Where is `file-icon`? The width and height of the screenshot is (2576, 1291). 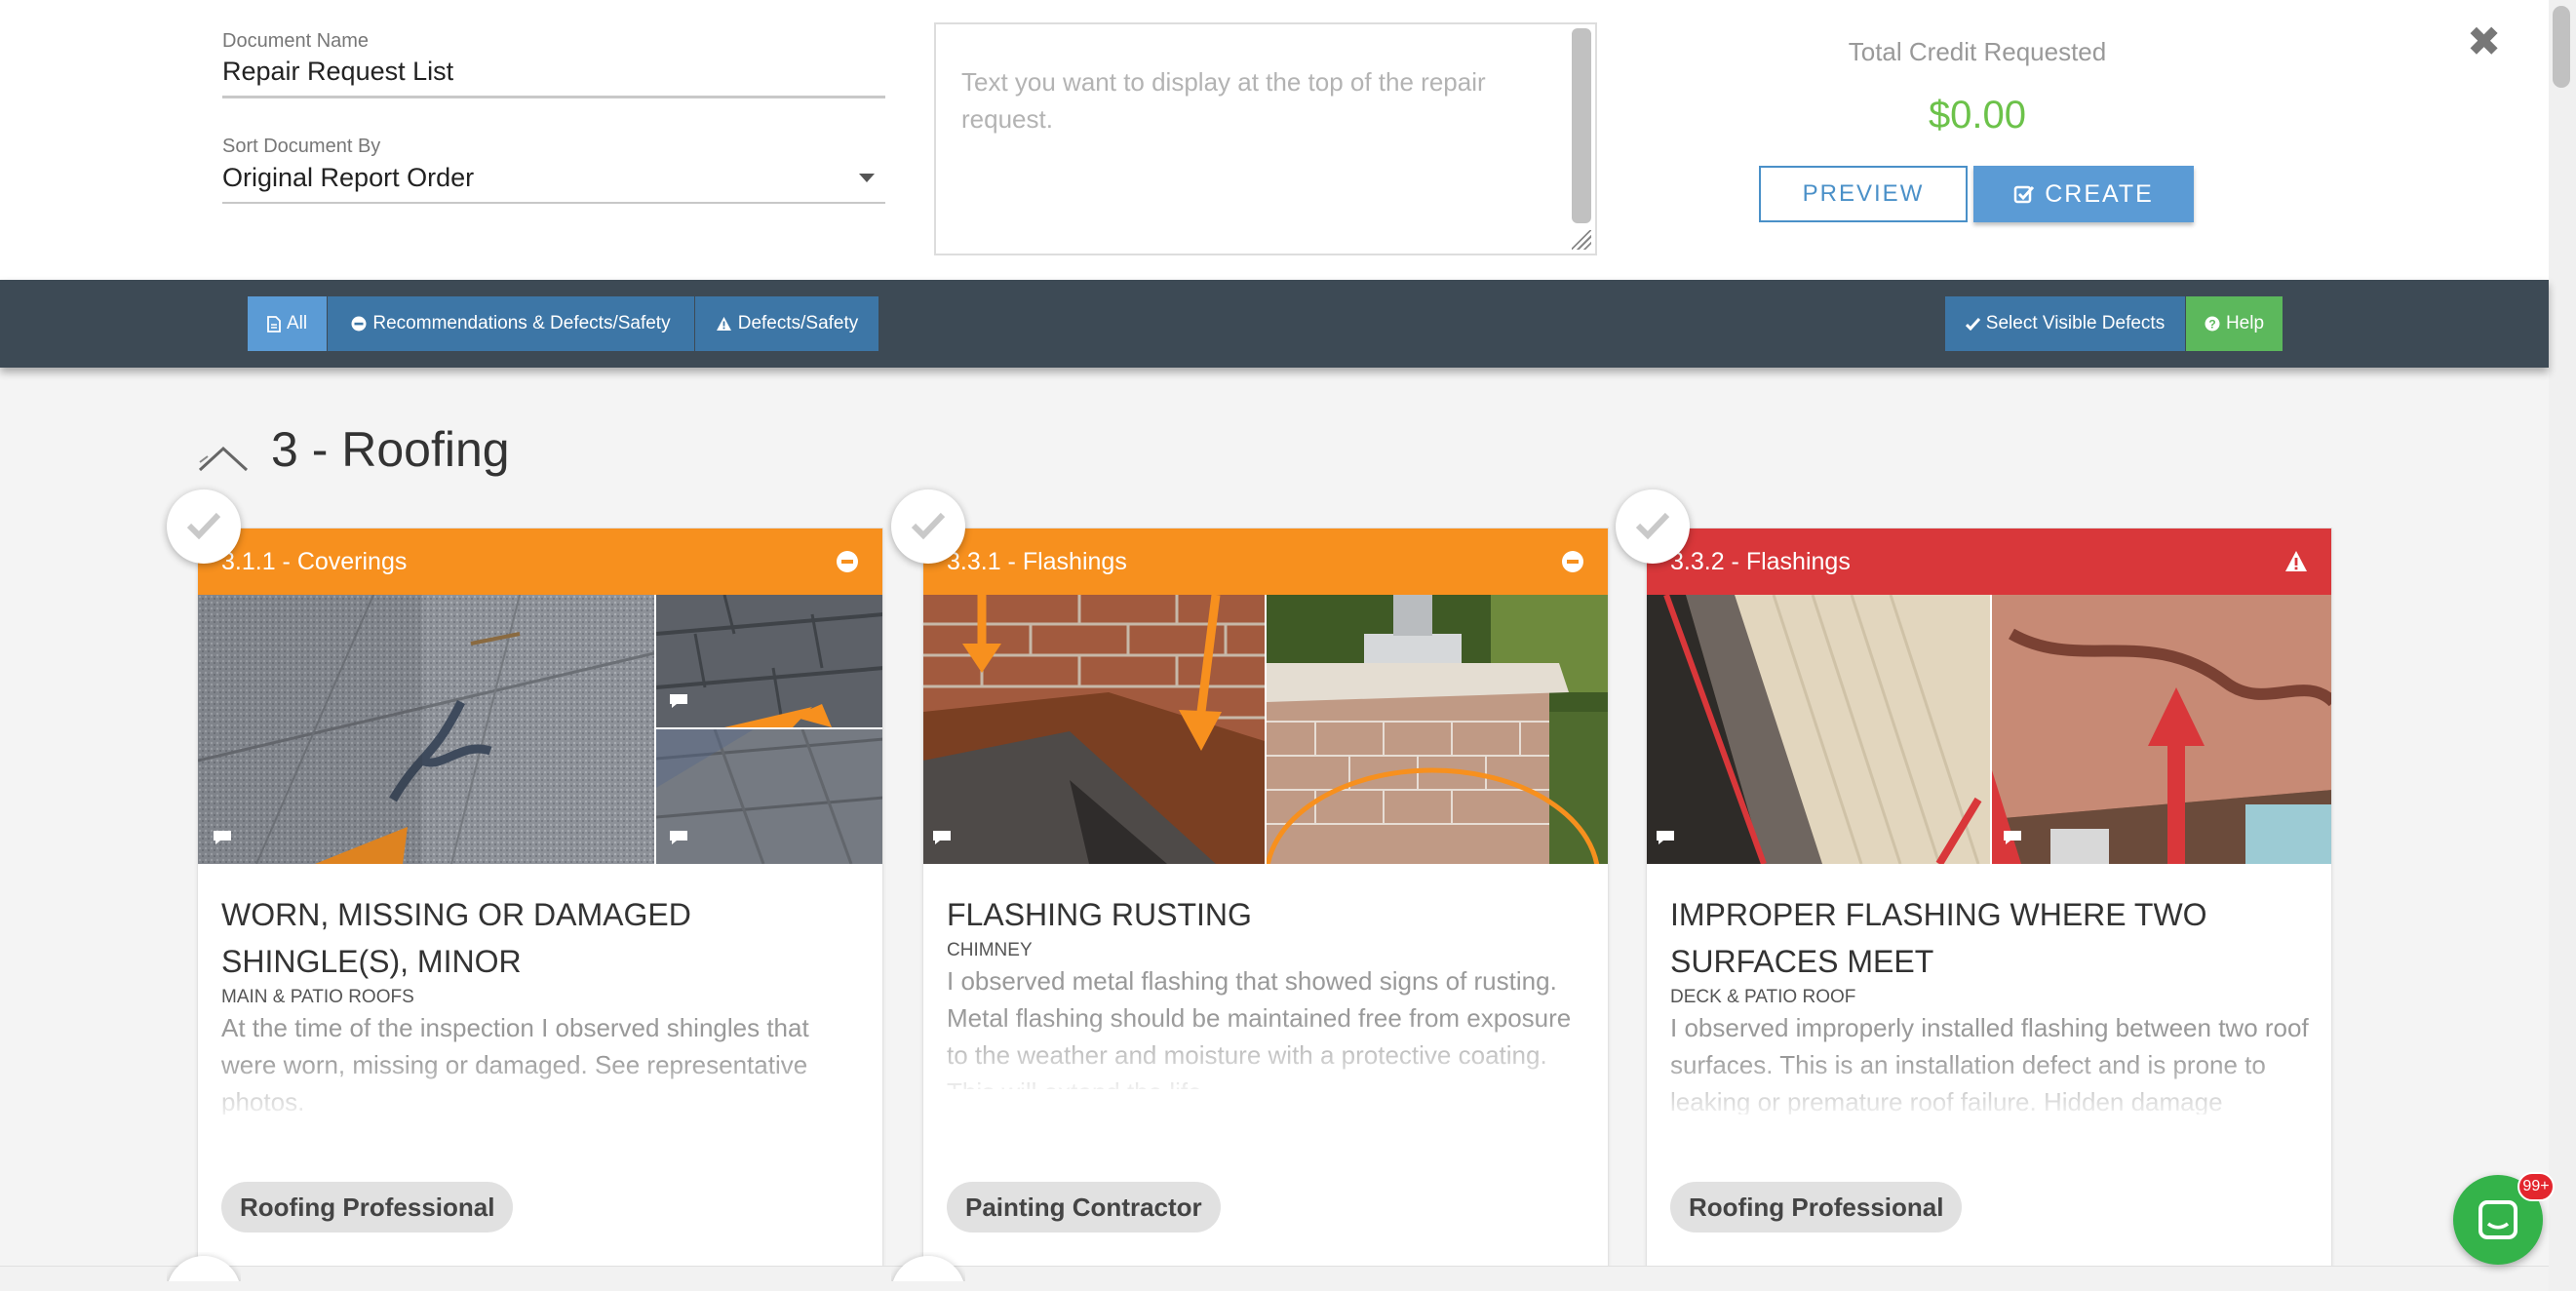 file-icon is located at coordinates (274, 324).